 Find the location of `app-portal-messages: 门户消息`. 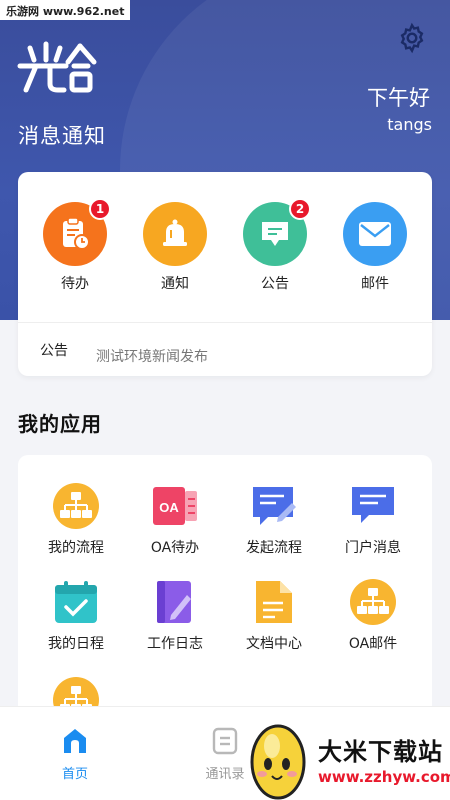

app-portal-messages: 门户消息 is located at coordinates (373, 519).